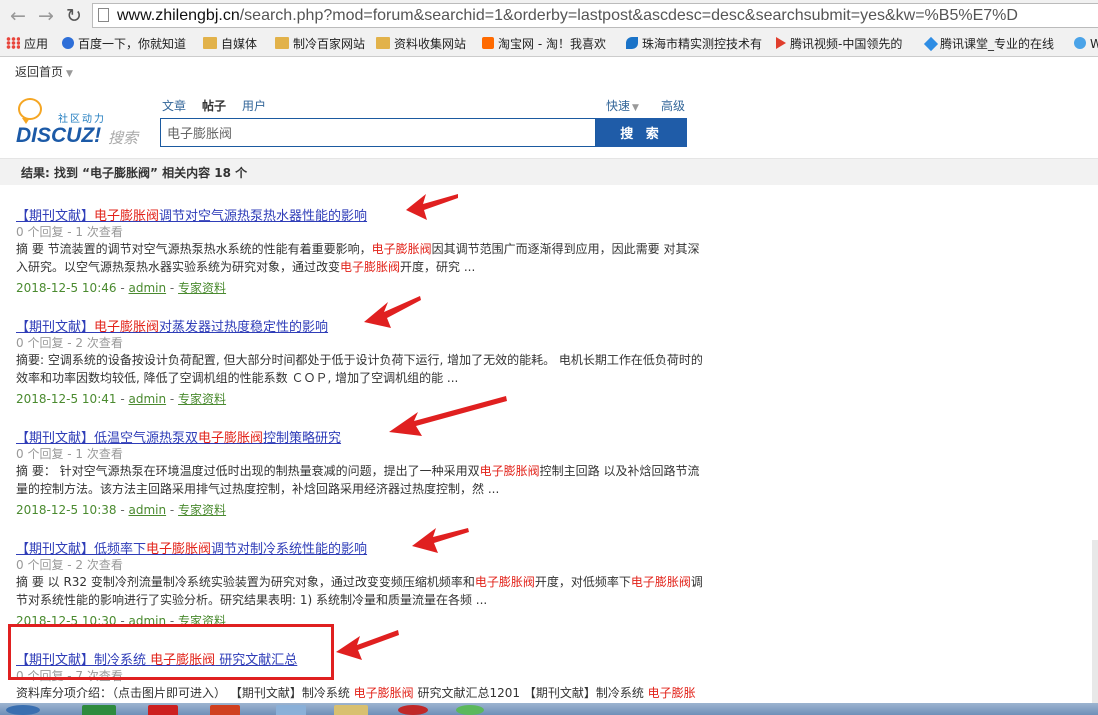  I want to click on search-button: 搜 索, so click(641, 132).